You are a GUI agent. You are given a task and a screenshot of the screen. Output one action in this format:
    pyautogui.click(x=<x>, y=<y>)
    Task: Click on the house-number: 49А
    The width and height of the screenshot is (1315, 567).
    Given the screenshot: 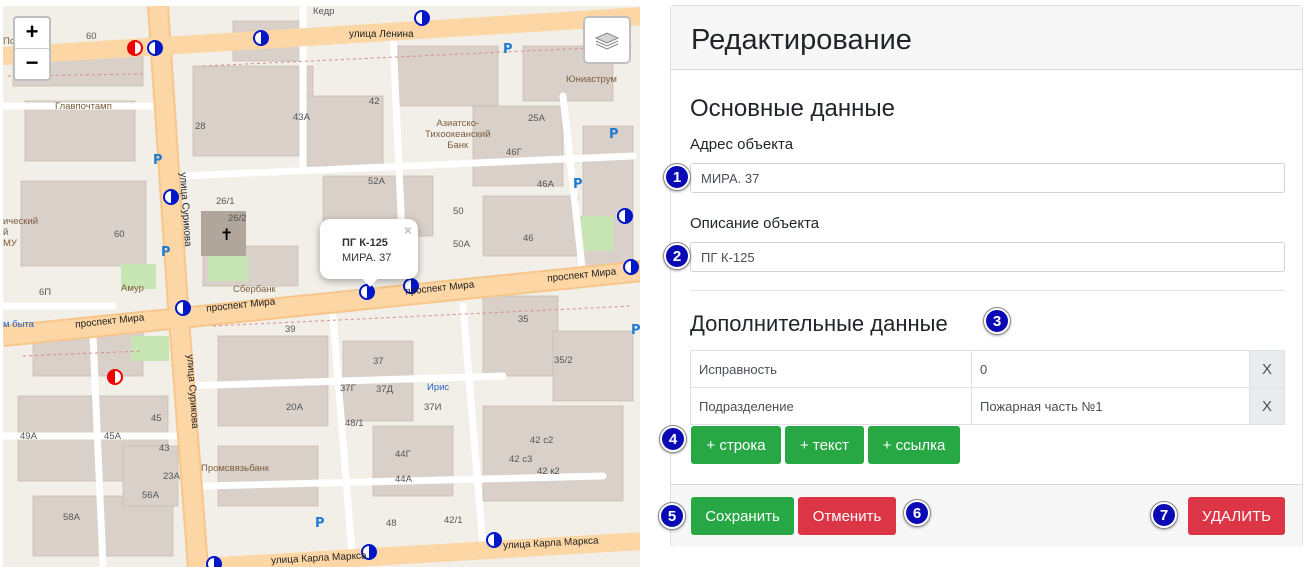 What is the action you would take?
    pyautogui.click(x=28, y=436)
    